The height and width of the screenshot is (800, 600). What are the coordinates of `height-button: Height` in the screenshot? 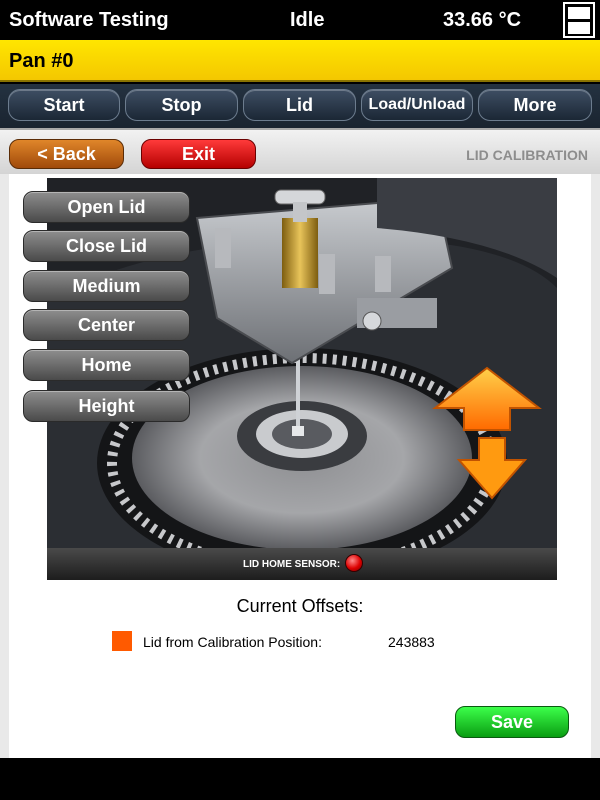 It's located at (106, 406).